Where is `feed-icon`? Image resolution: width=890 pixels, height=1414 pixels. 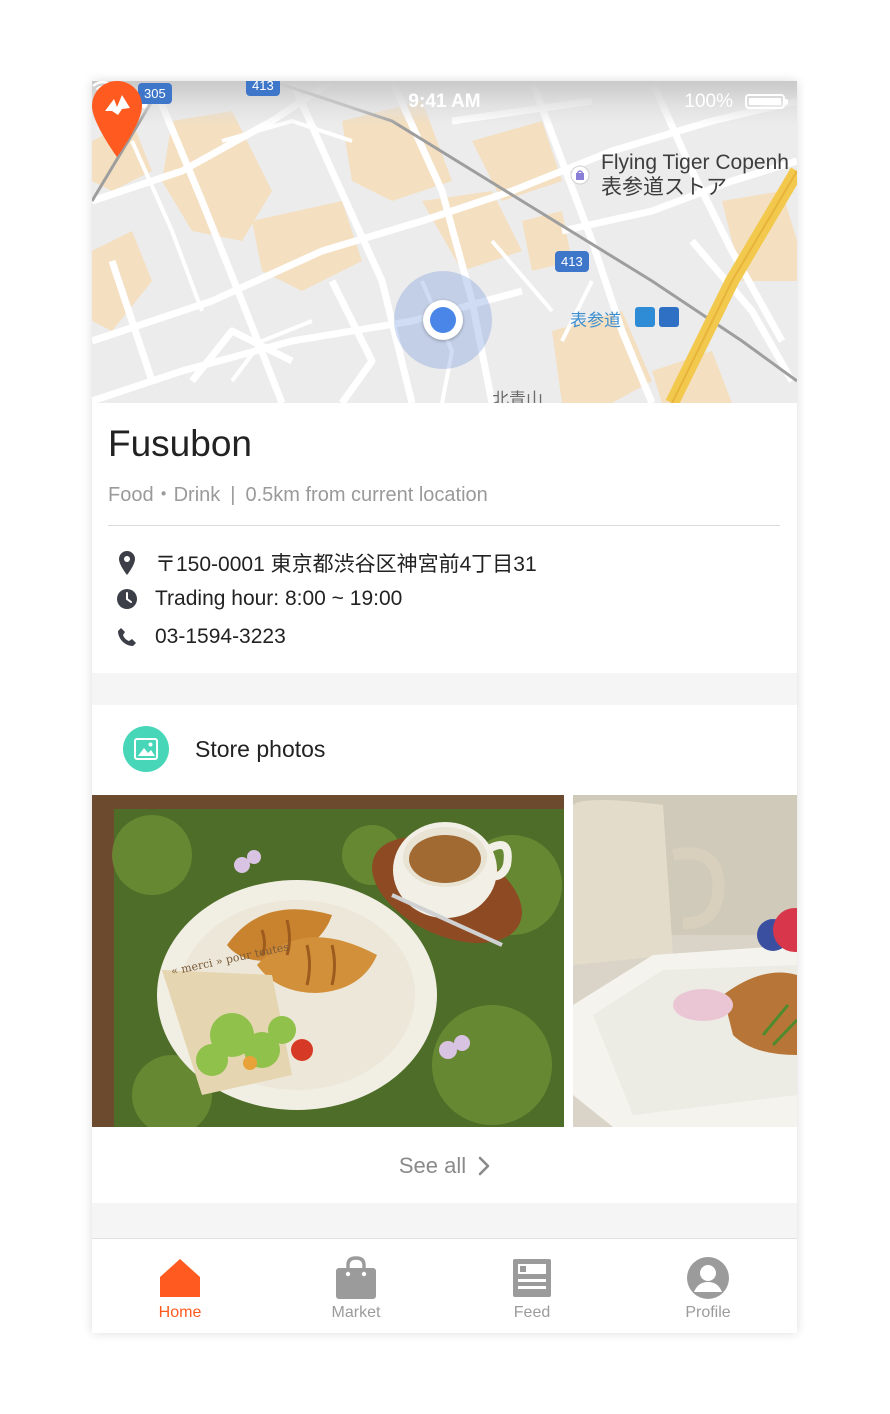 feed-icon is located at coordinates (532, 1278).